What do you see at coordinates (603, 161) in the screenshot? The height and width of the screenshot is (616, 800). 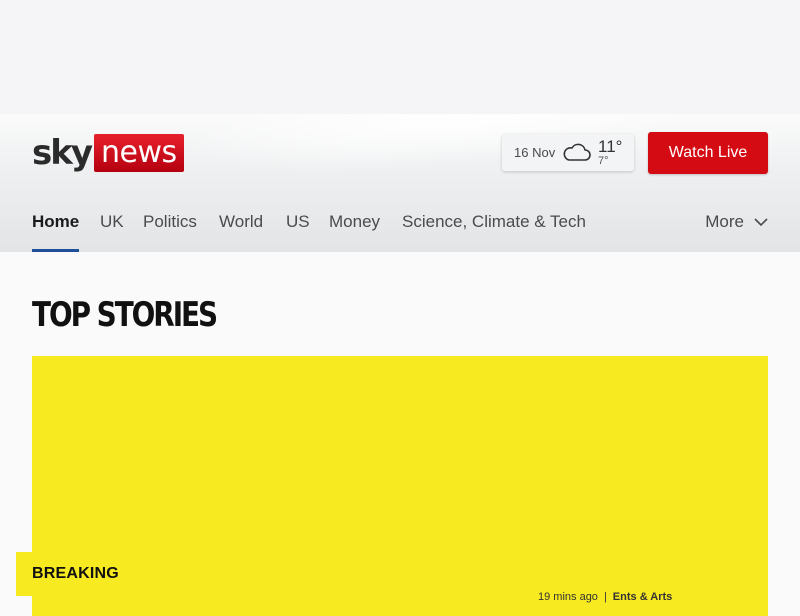 I see `weather-low-temp: 7°` at bounding box center [603, 161].